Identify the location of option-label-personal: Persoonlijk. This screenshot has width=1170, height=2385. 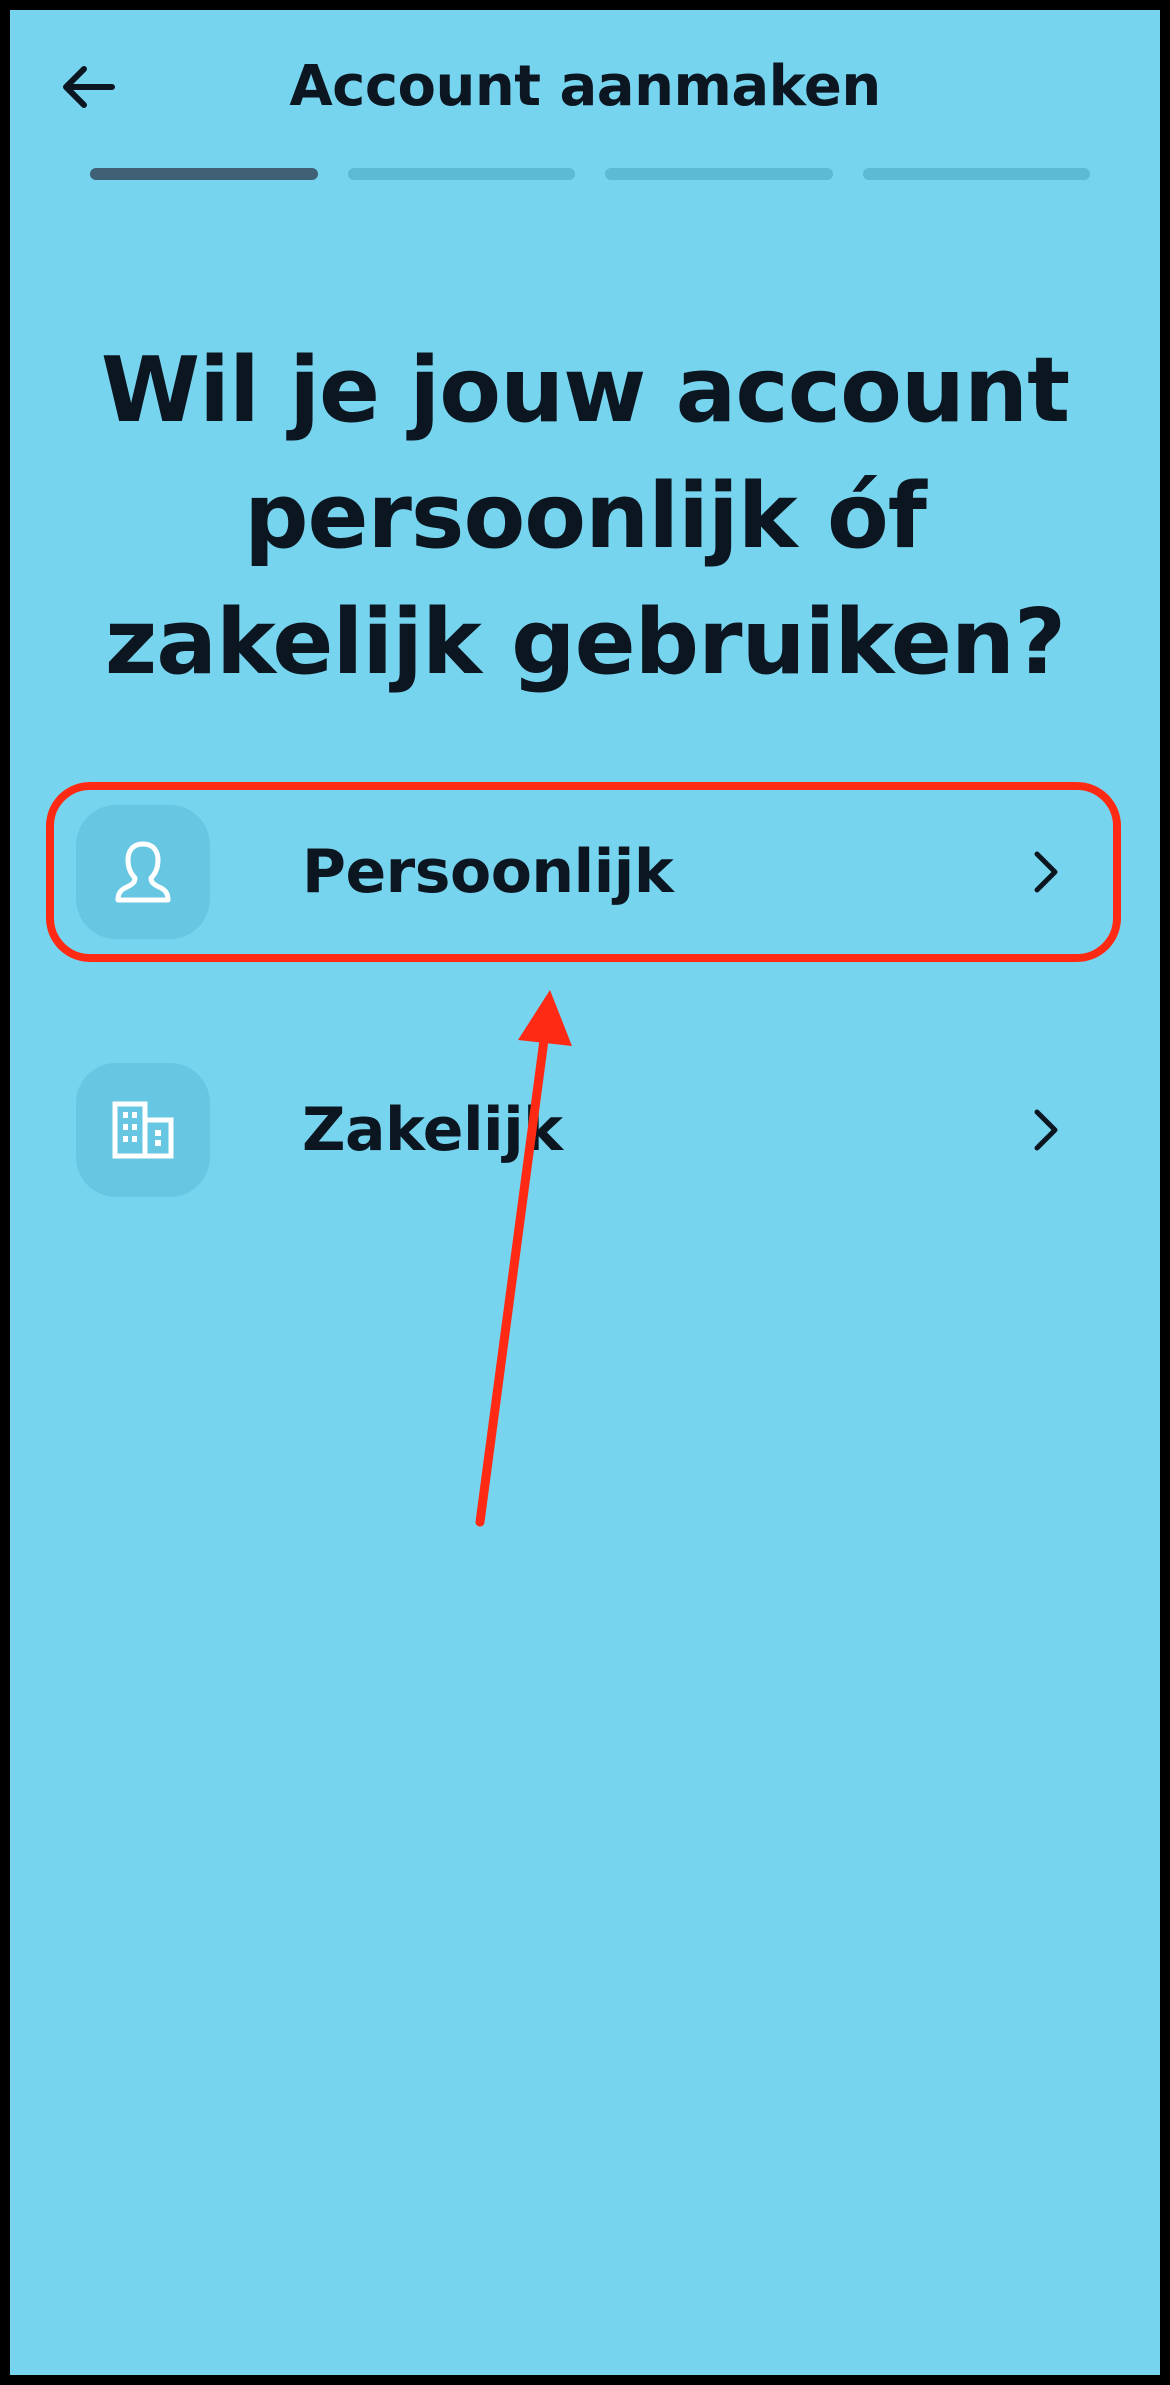
(488, 872).